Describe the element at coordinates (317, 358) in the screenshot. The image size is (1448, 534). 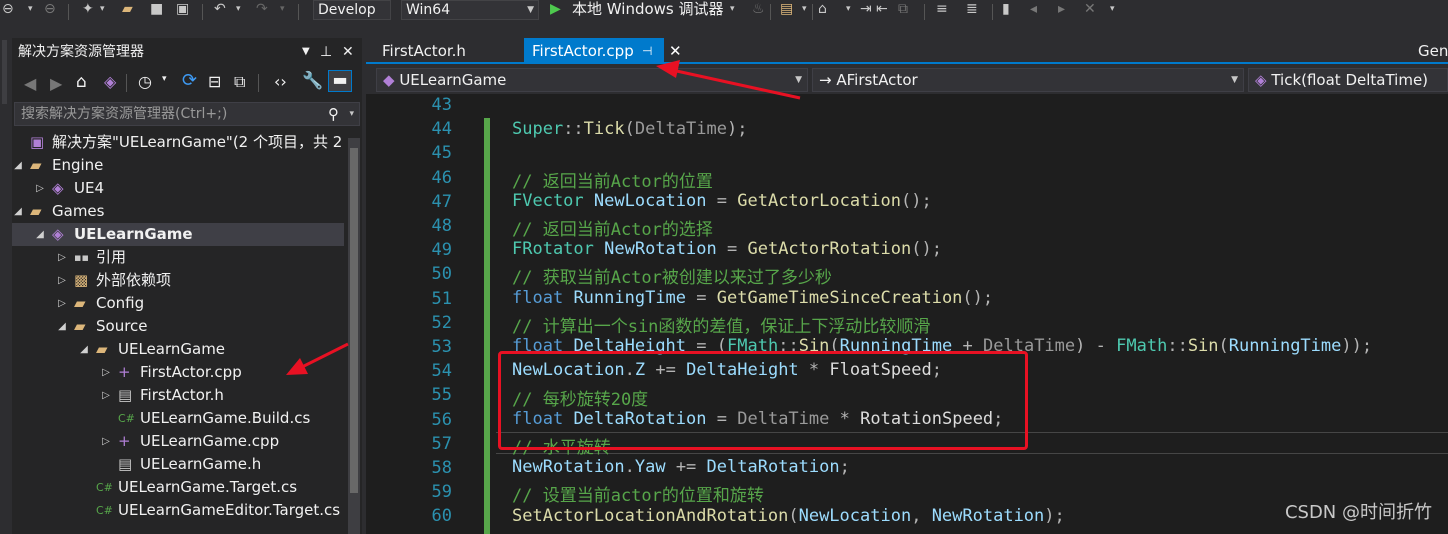
I see `arrow-to-file` at that location.